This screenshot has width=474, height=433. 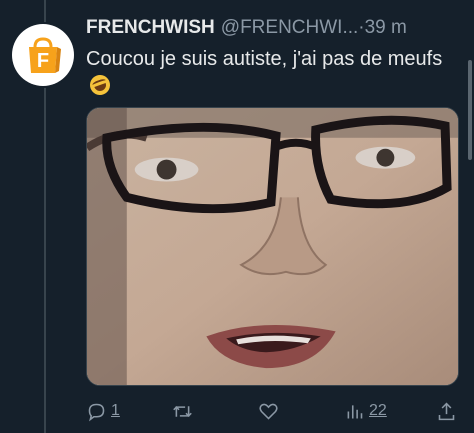 I want to click on shopping-bag-logo-icon: F, so click(x=45, y=55).